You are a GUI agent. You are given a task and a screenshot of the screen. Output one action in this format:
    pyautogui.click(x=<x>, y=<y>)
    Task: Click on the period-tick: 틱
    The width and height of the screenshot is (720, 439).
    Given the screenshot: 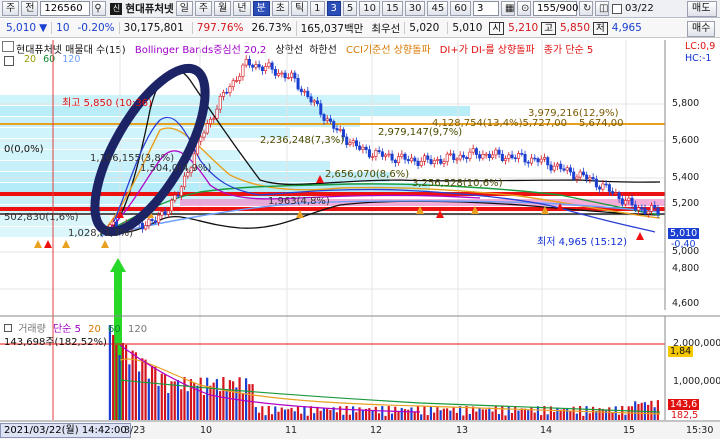 What is the action you would take?
    pyautogui.click(x=299, y=8)
    